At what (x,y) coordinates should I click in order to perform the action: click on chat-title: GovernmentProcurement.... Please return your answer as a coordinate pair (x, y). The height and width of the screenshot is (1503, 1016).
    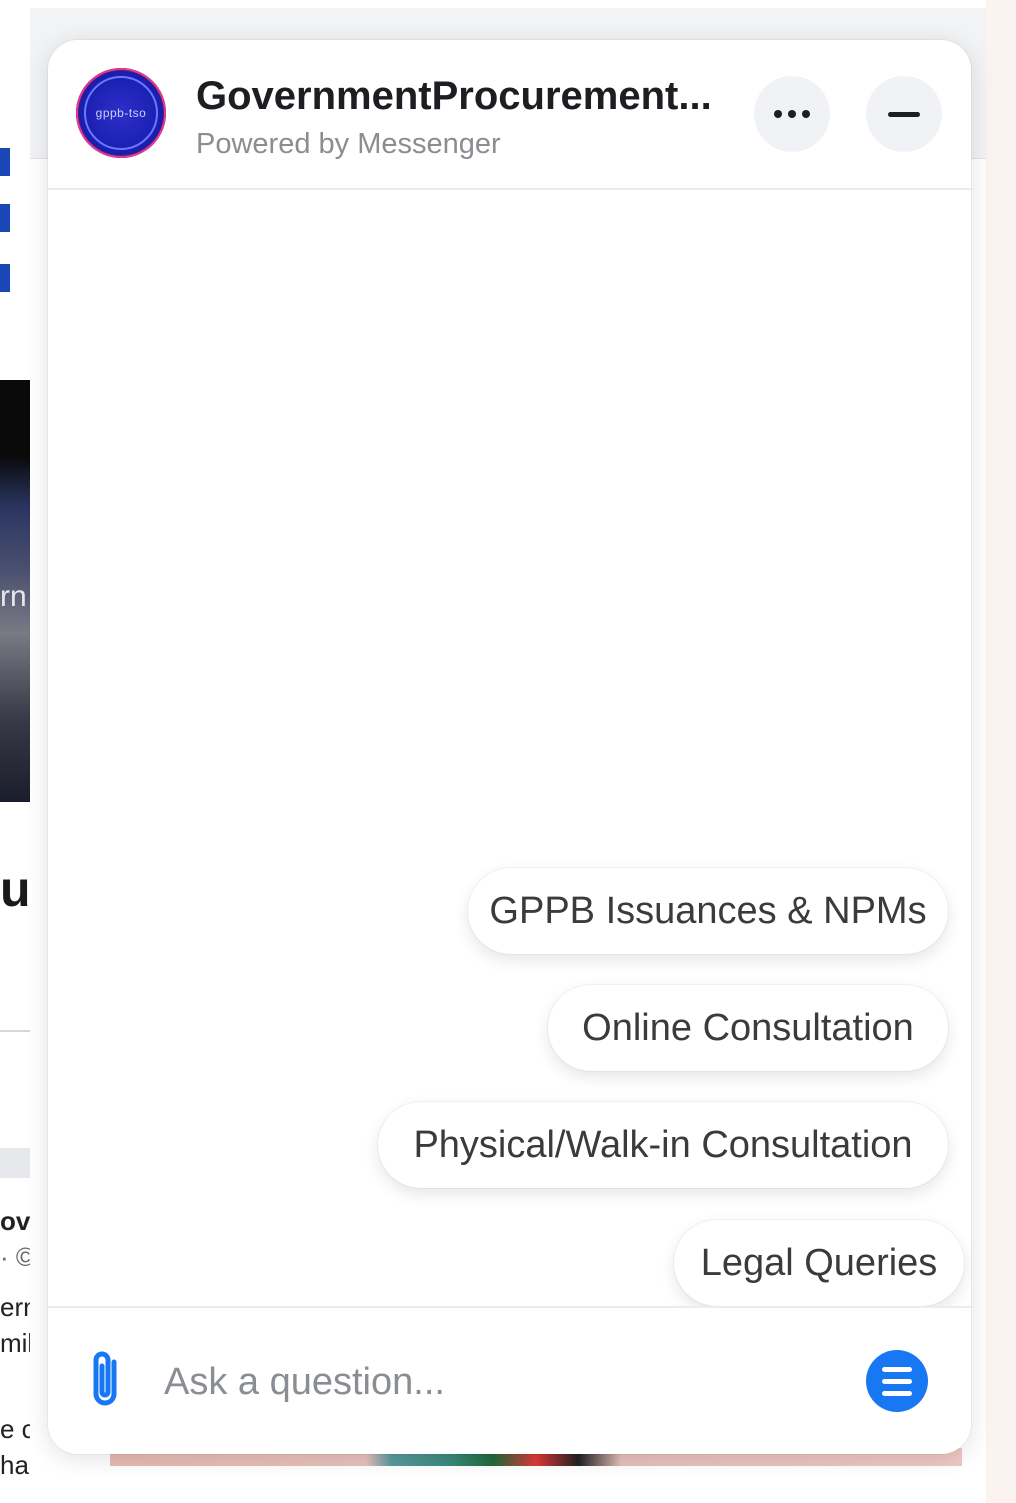
    Looking at the image, I should click on (461, 96).